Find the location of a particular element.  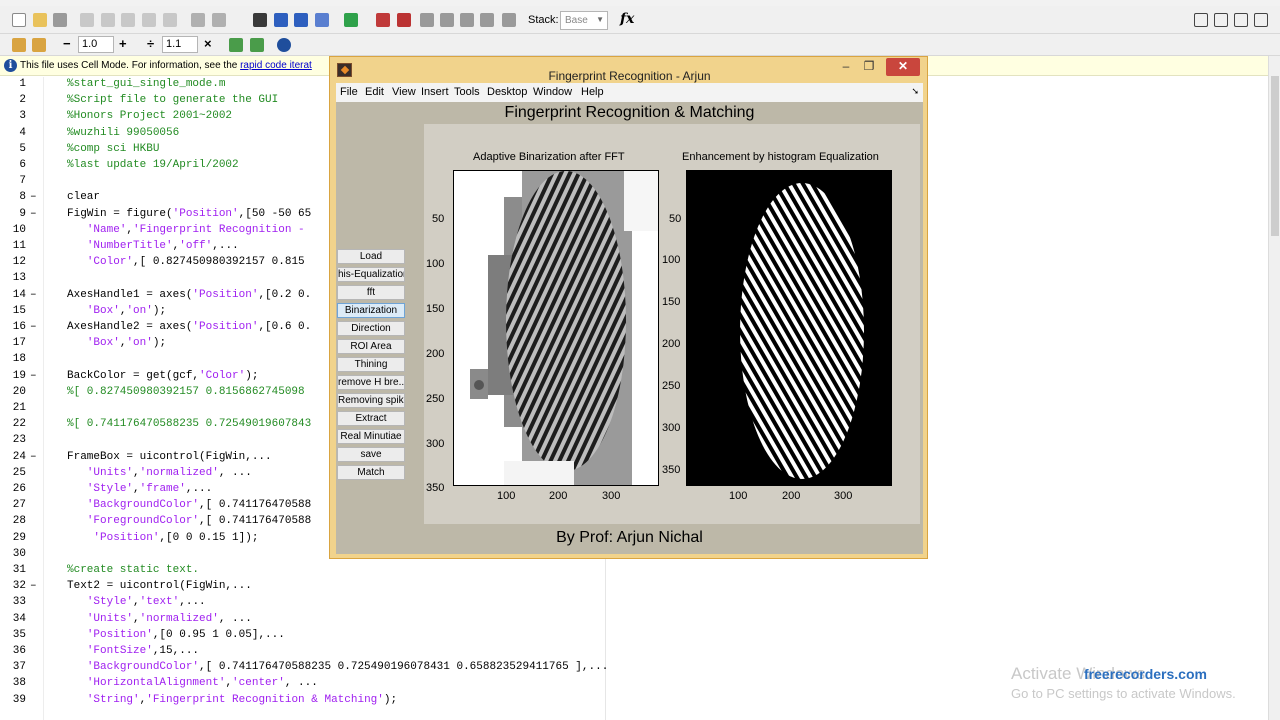

exit-debug-icon is located at coordinates (509, 20).